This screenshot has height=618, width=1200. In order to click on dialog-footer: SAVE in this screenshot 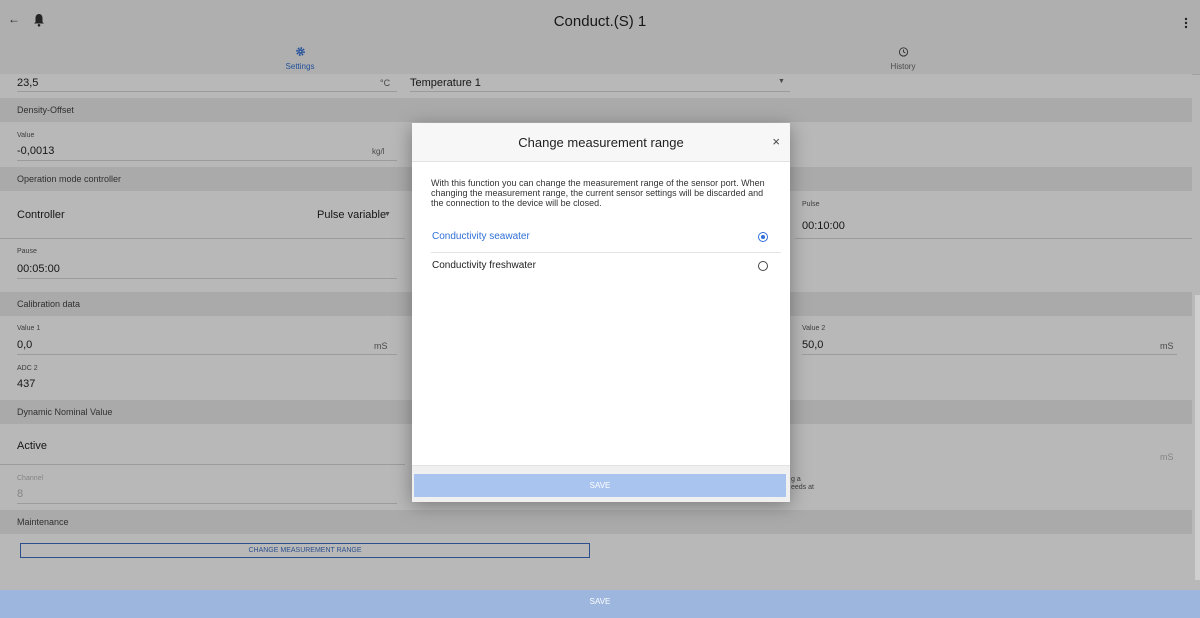, I will do `click(601, 483)`.